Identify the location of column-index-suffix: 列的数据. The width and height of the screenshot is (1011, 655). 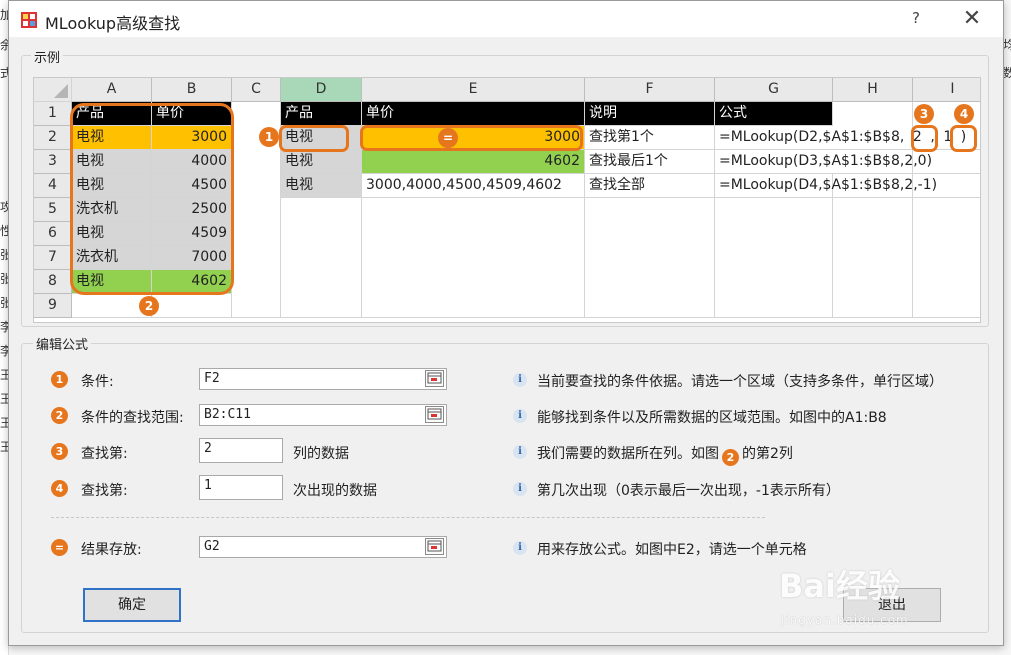
(321, 454).